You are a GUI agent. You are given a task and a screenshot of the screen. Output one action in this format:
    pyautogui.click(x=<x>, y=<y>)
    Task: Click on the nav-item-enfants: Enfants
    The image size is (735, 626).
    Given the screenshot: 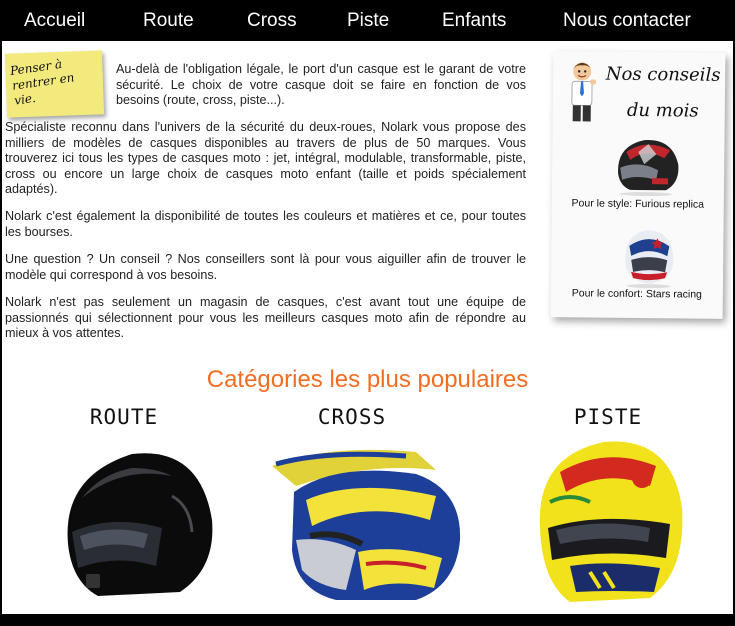 What is the action you would take?
    pyautogui.click(x=474, y=21)
    